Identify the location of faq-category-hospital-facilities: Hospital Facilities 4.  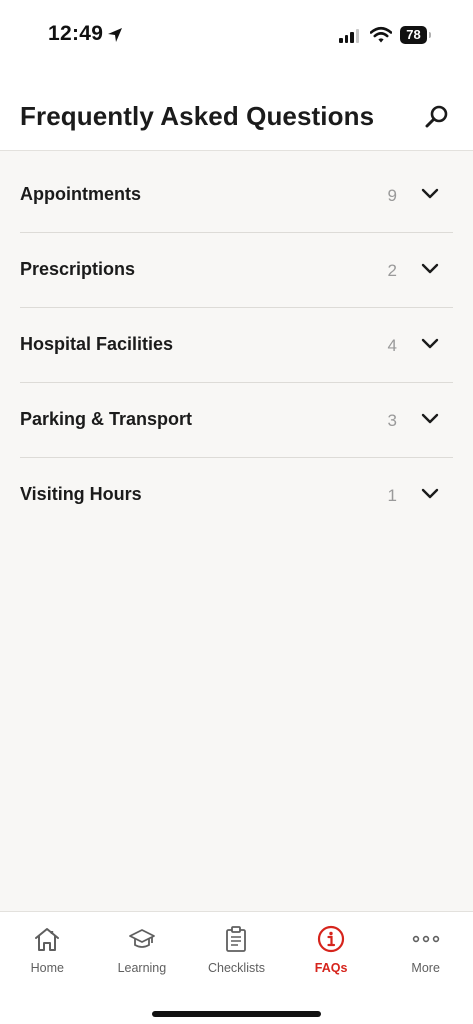
(236, 345).